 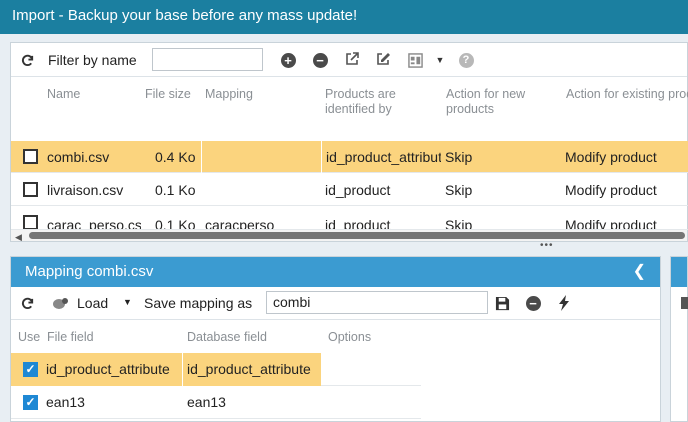 I want to click on horizontal-scrollbar: ◀, so click(x=349, y=236).